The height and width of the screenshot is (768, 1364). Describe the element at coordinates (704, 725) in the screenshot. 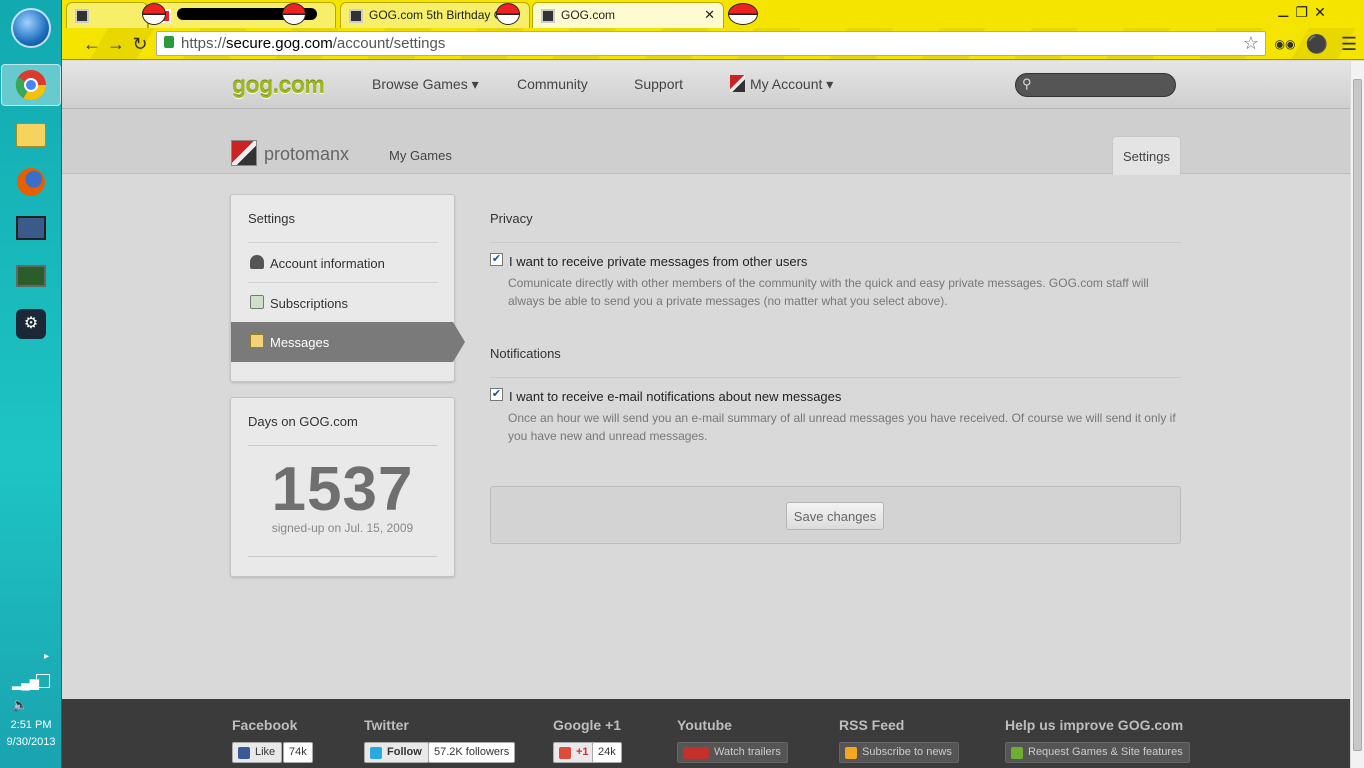

I see `footer-youtube-title: Youtube` at that location.